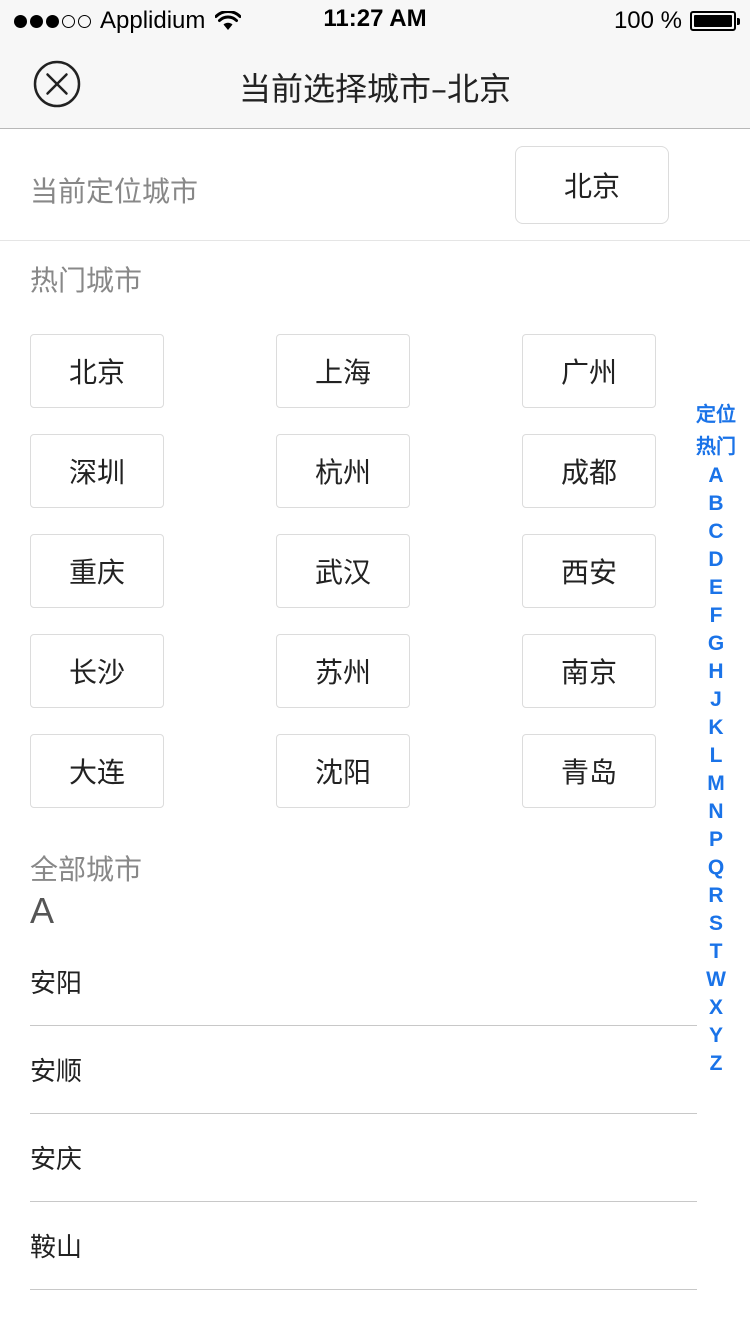  Describe the element at coordinates (716, 840) in the screenshot. I see `index-item: P` at that location.